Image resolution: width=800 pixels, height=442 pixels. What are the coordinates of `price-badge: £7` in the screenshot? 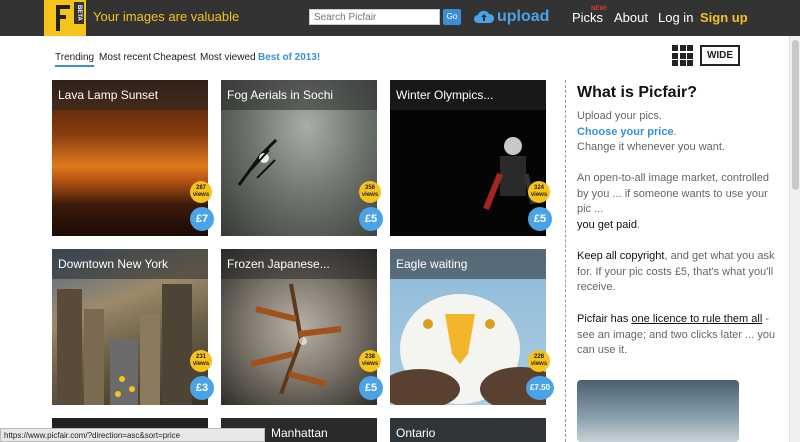 It's located at (202, 219).